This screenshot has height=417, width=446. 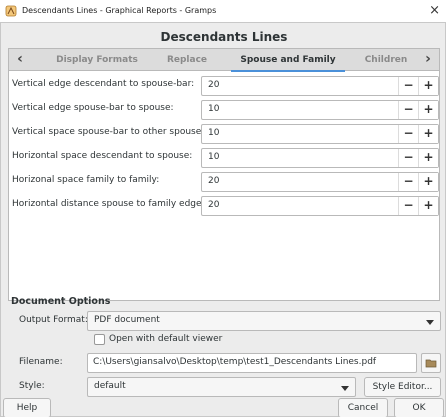 I want to click on style-label: Style:, so click(x=32, y=386).